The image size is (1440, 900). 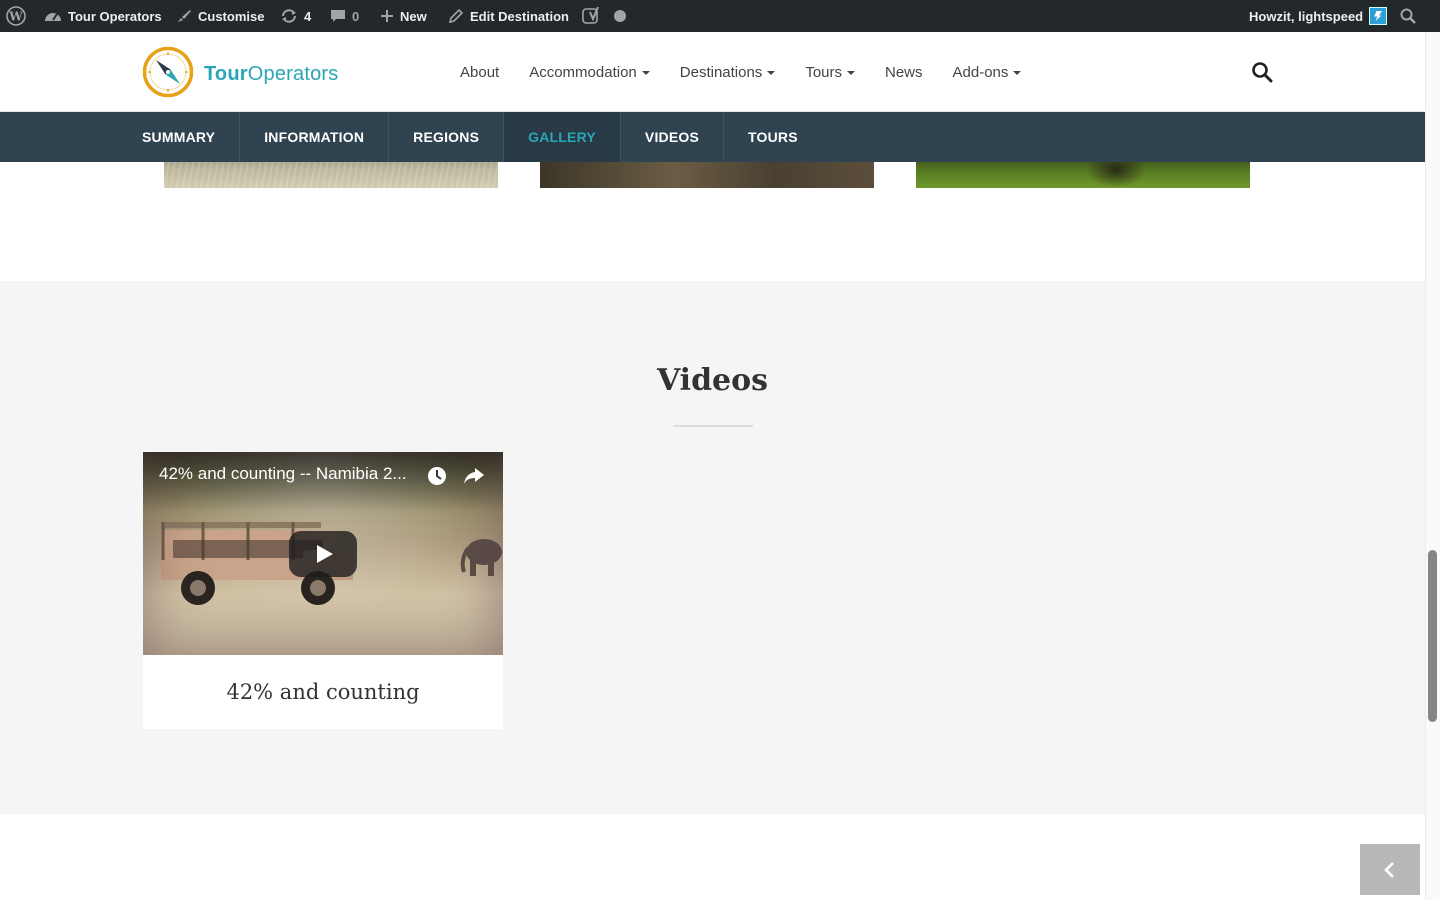 What do you see at coordinates (1306, 16) in the screenshot?
I see `greeting: Howzit, lightspeed` at bounding box center [1306, 16].